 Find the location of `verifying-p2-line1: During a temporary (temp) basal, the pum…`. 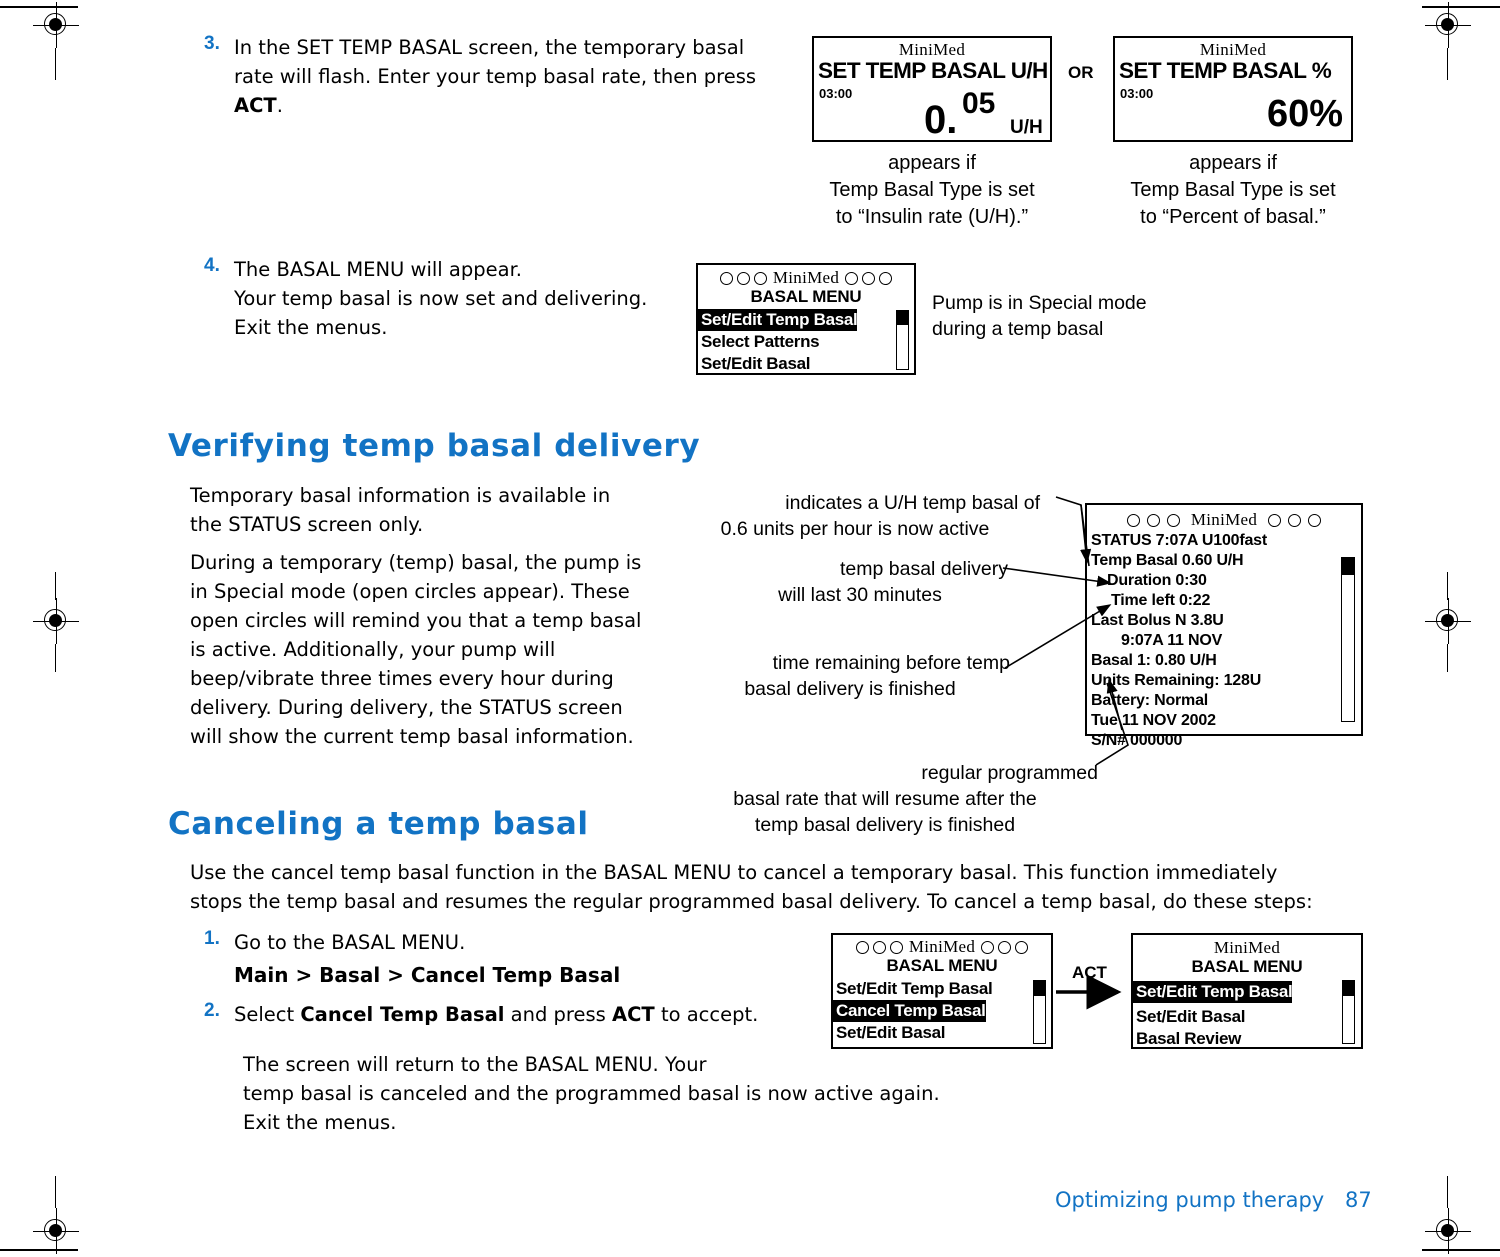

verifying-p2-line1: During a temporary (temp) basal, the pum… is located at coordinates (416, 562).